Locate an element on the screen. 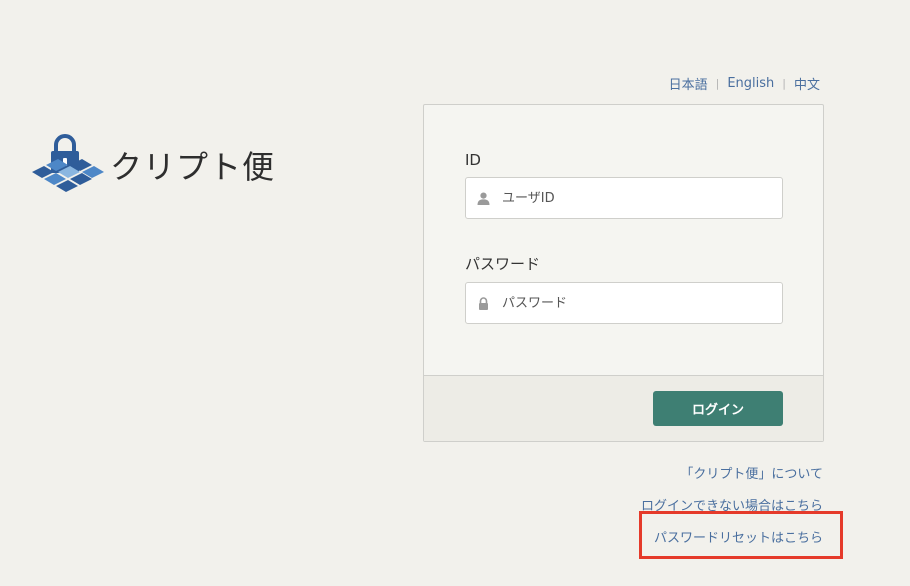 Image resolution: width=910 pixels, height=586 pixels. id-label: ID is located at coordinates (473, 160).